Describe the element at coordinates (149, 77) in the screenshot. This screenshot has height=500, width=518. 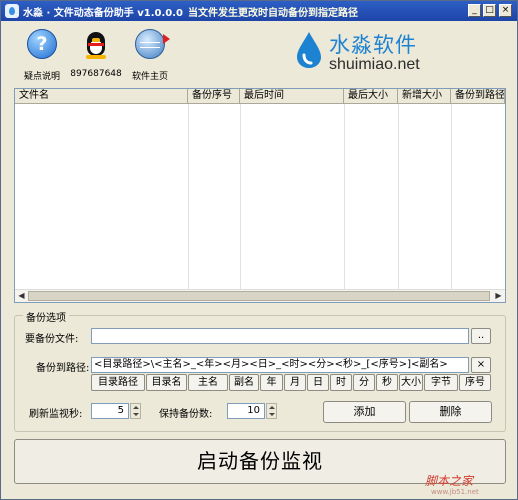
I see `homepage-tool-label: 软件主页` at that location.